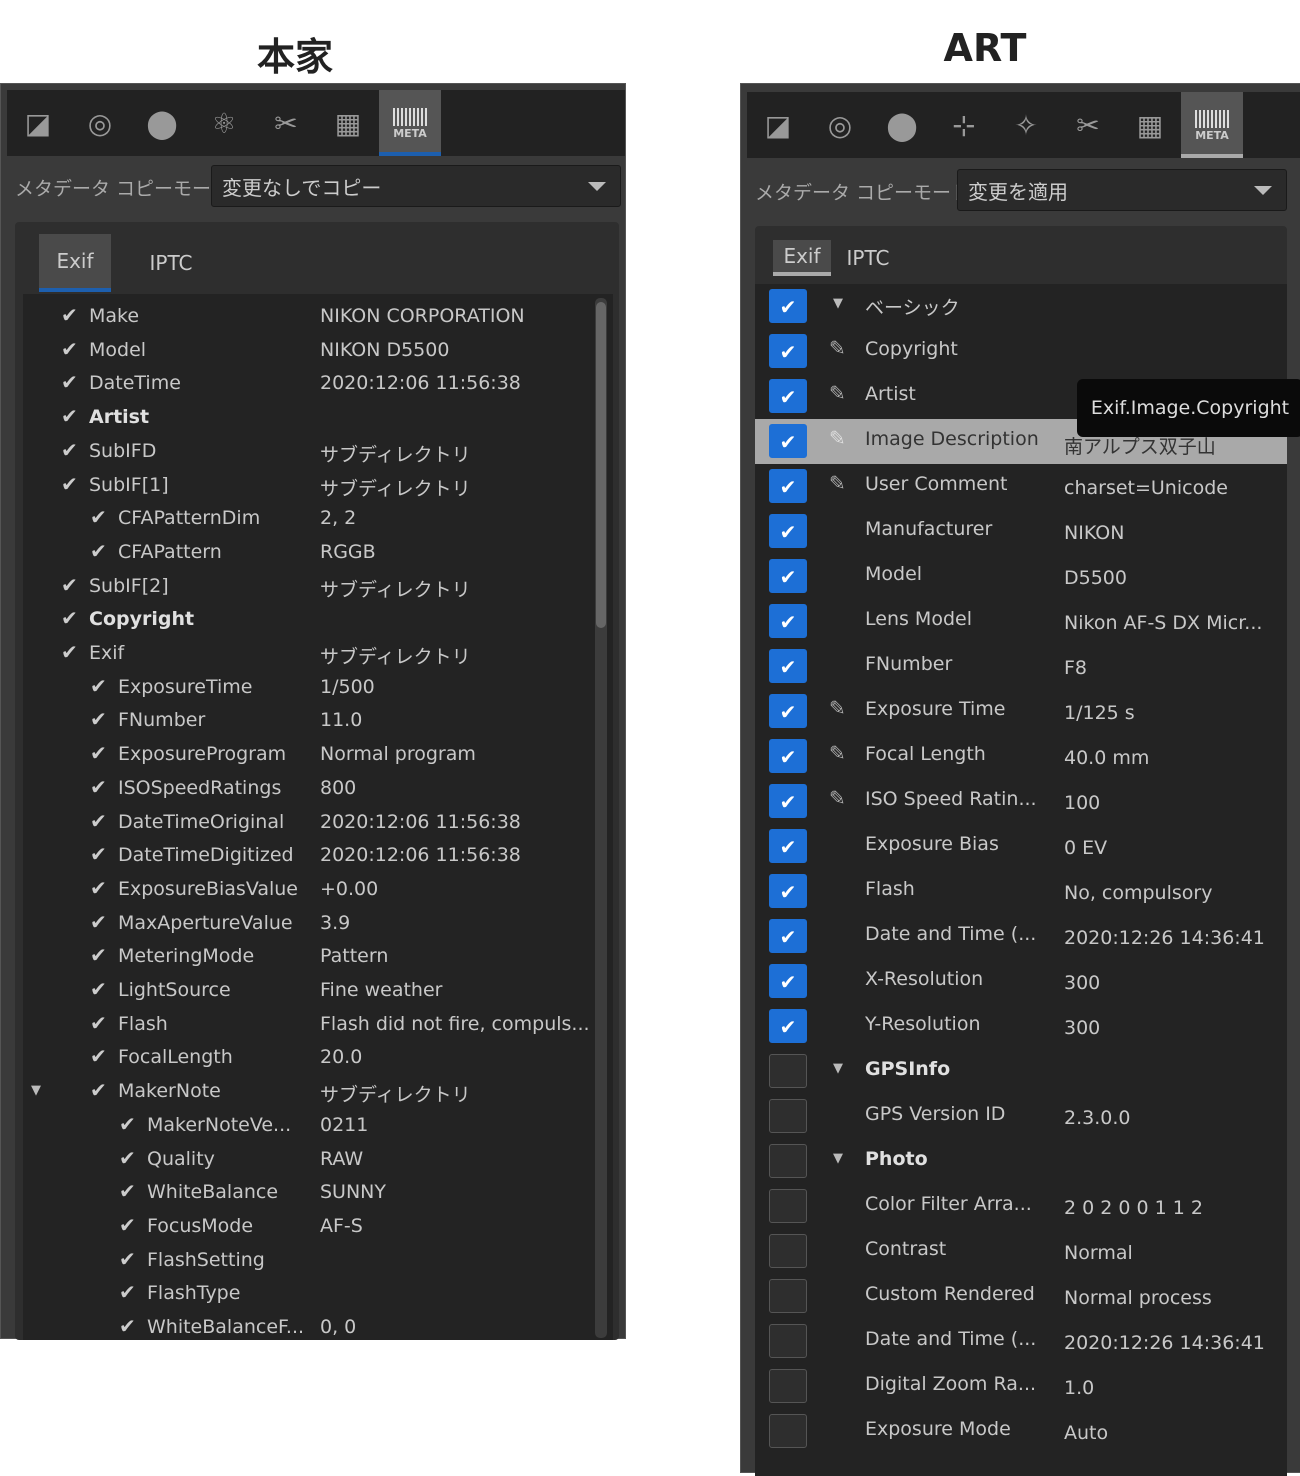  Describe the element at coordinates (1021, 981) in the screenshot. I see `list-row: ✔ X-Resolution 300` at that location.